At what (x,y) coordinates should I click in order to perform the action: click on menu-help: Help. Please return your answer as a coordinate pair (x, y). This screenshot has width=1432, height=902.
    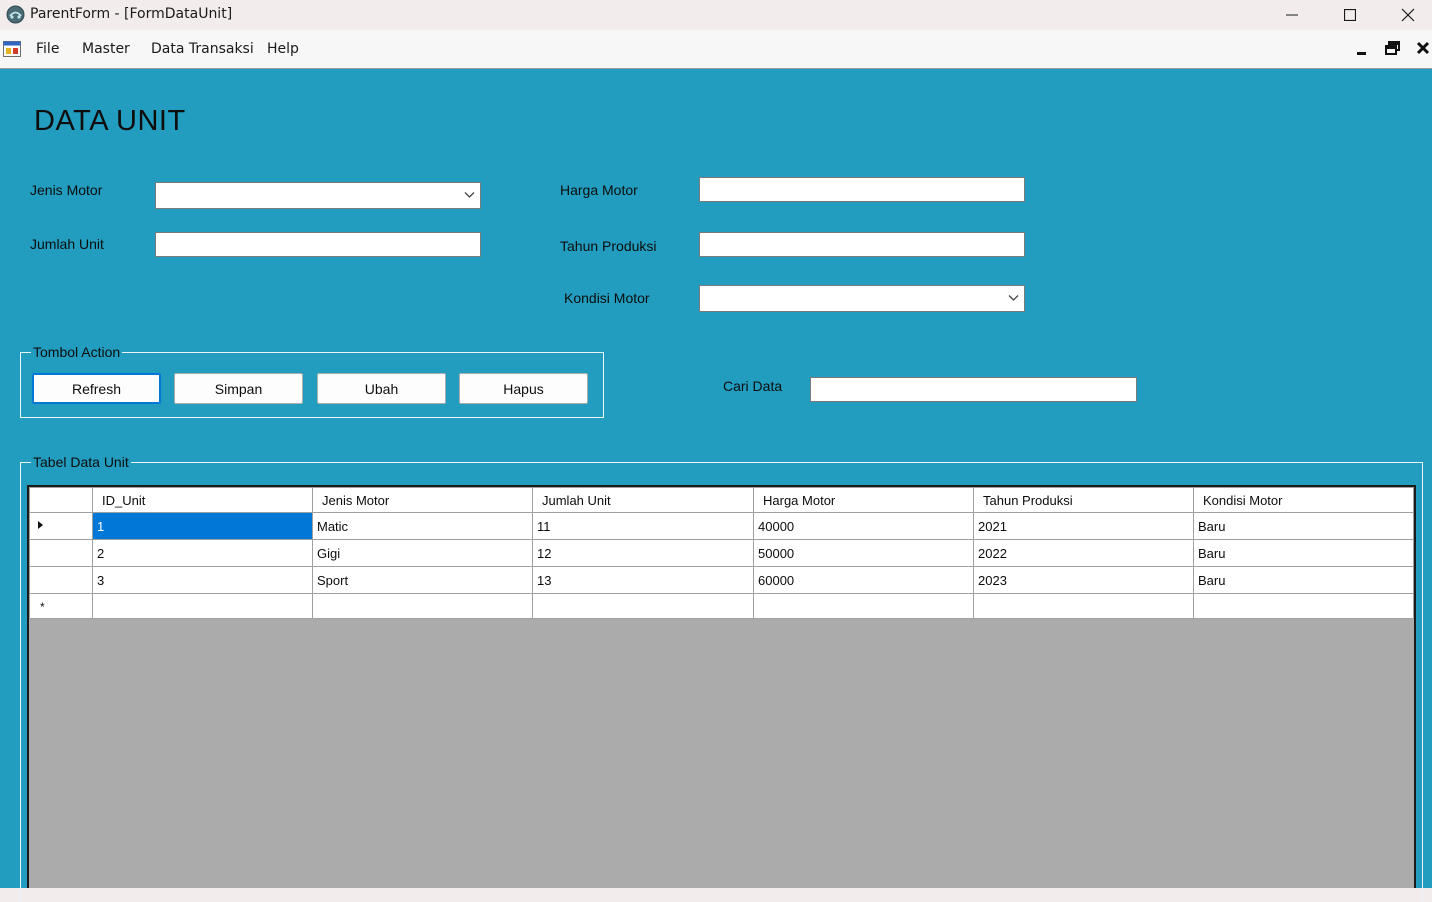
    Looking at the image, I should click on (283, 49).